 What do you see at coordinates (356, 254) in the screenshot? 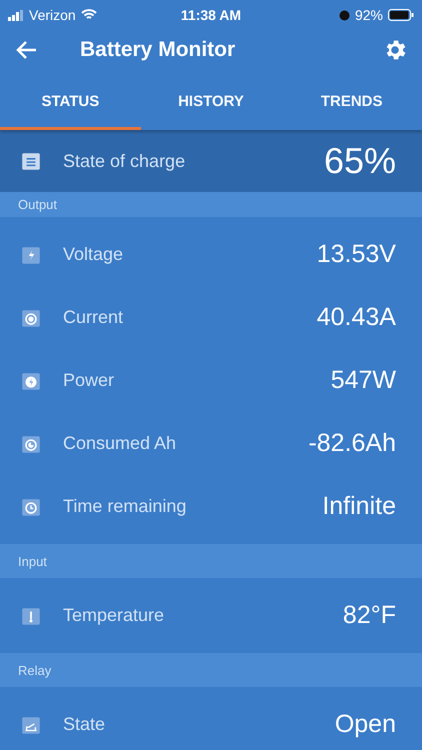
I see `row-value: 13.53V` at bounding box center [356, 254].